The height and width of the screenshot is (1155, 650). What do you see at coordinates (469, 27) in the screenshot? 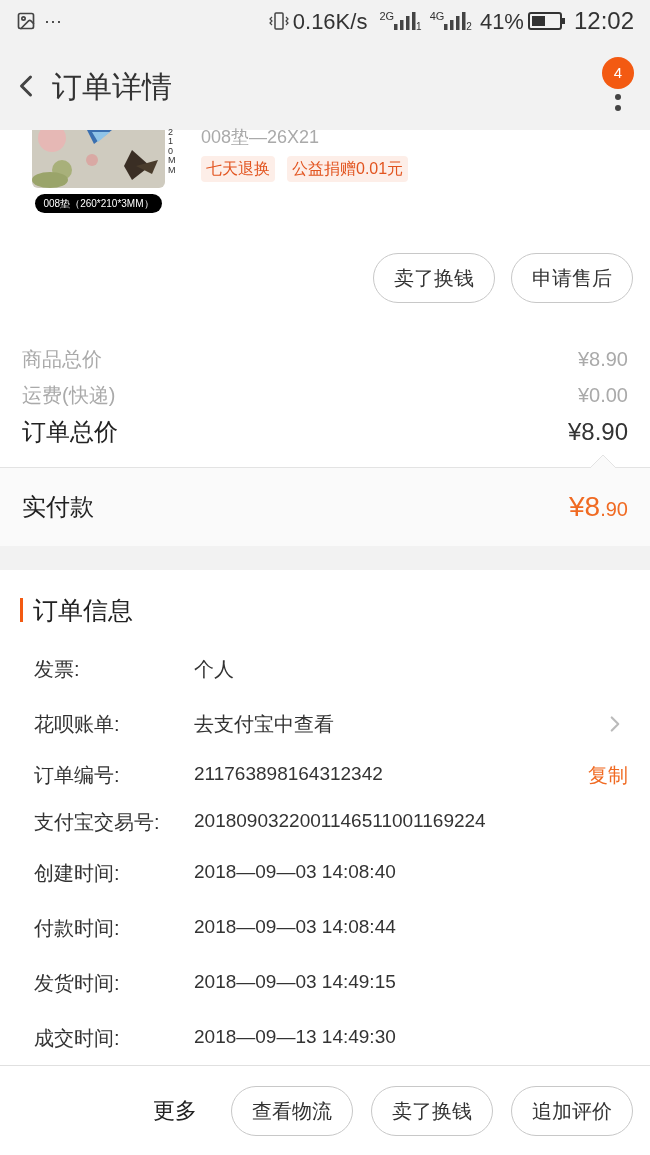
I see `sim-index: 2` at bounding box center [469, 27].